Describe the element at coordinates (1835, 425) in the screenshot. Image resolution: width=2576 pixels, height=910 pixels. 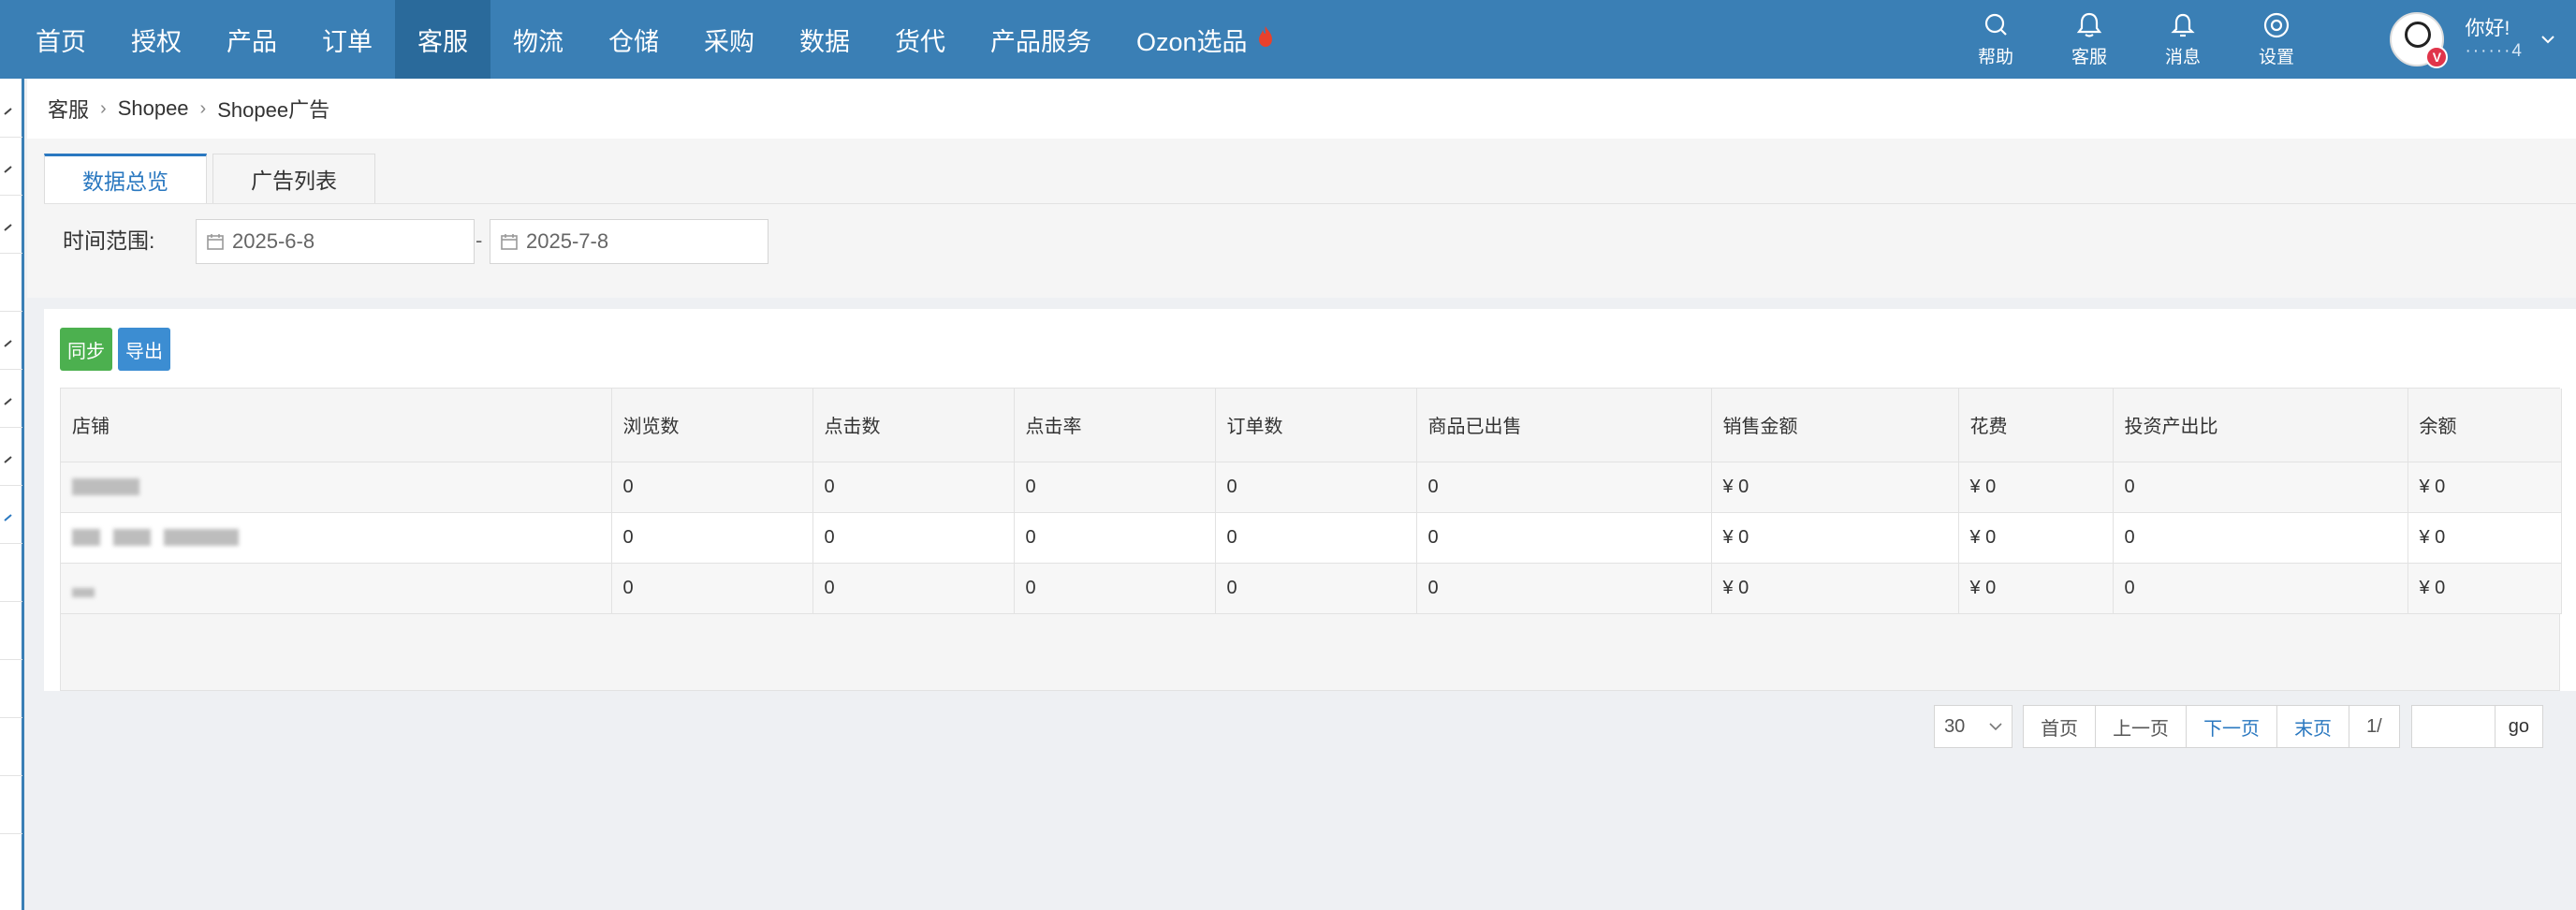
I see `col-header-sales-amount: 销售金额` at that location.